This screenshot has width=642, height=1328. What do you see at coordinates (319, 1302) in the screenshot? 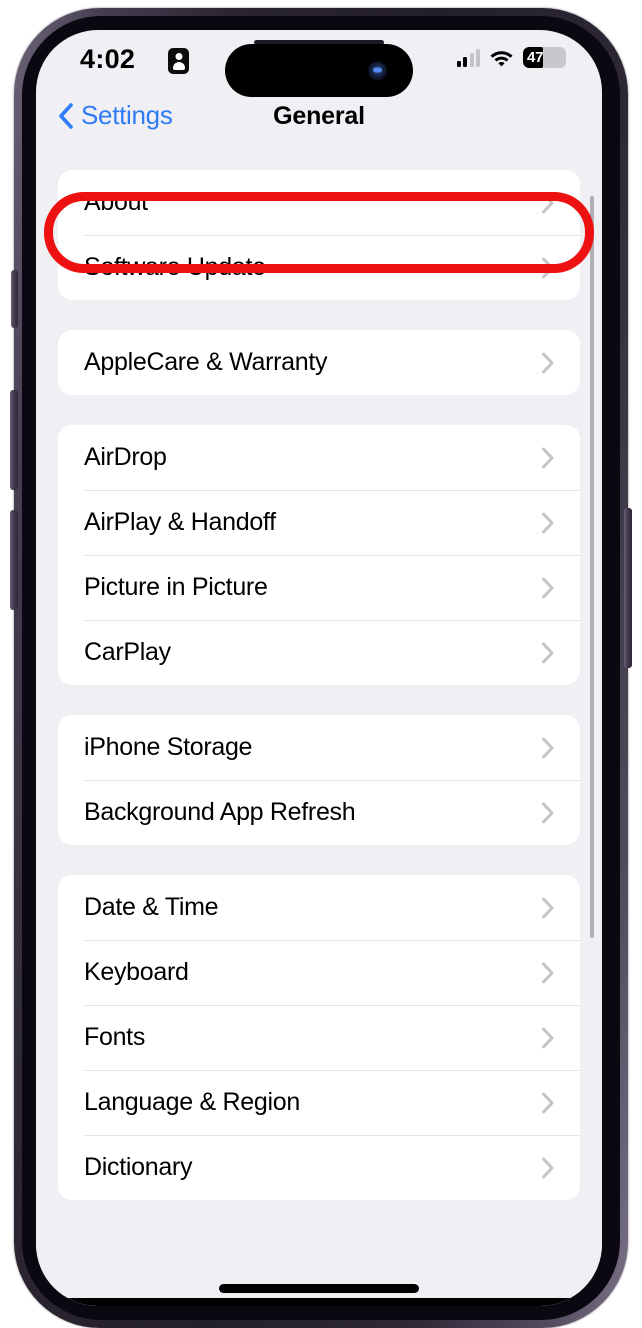
I see `screen-bottom-edge` at bounding box center [319, 1302].